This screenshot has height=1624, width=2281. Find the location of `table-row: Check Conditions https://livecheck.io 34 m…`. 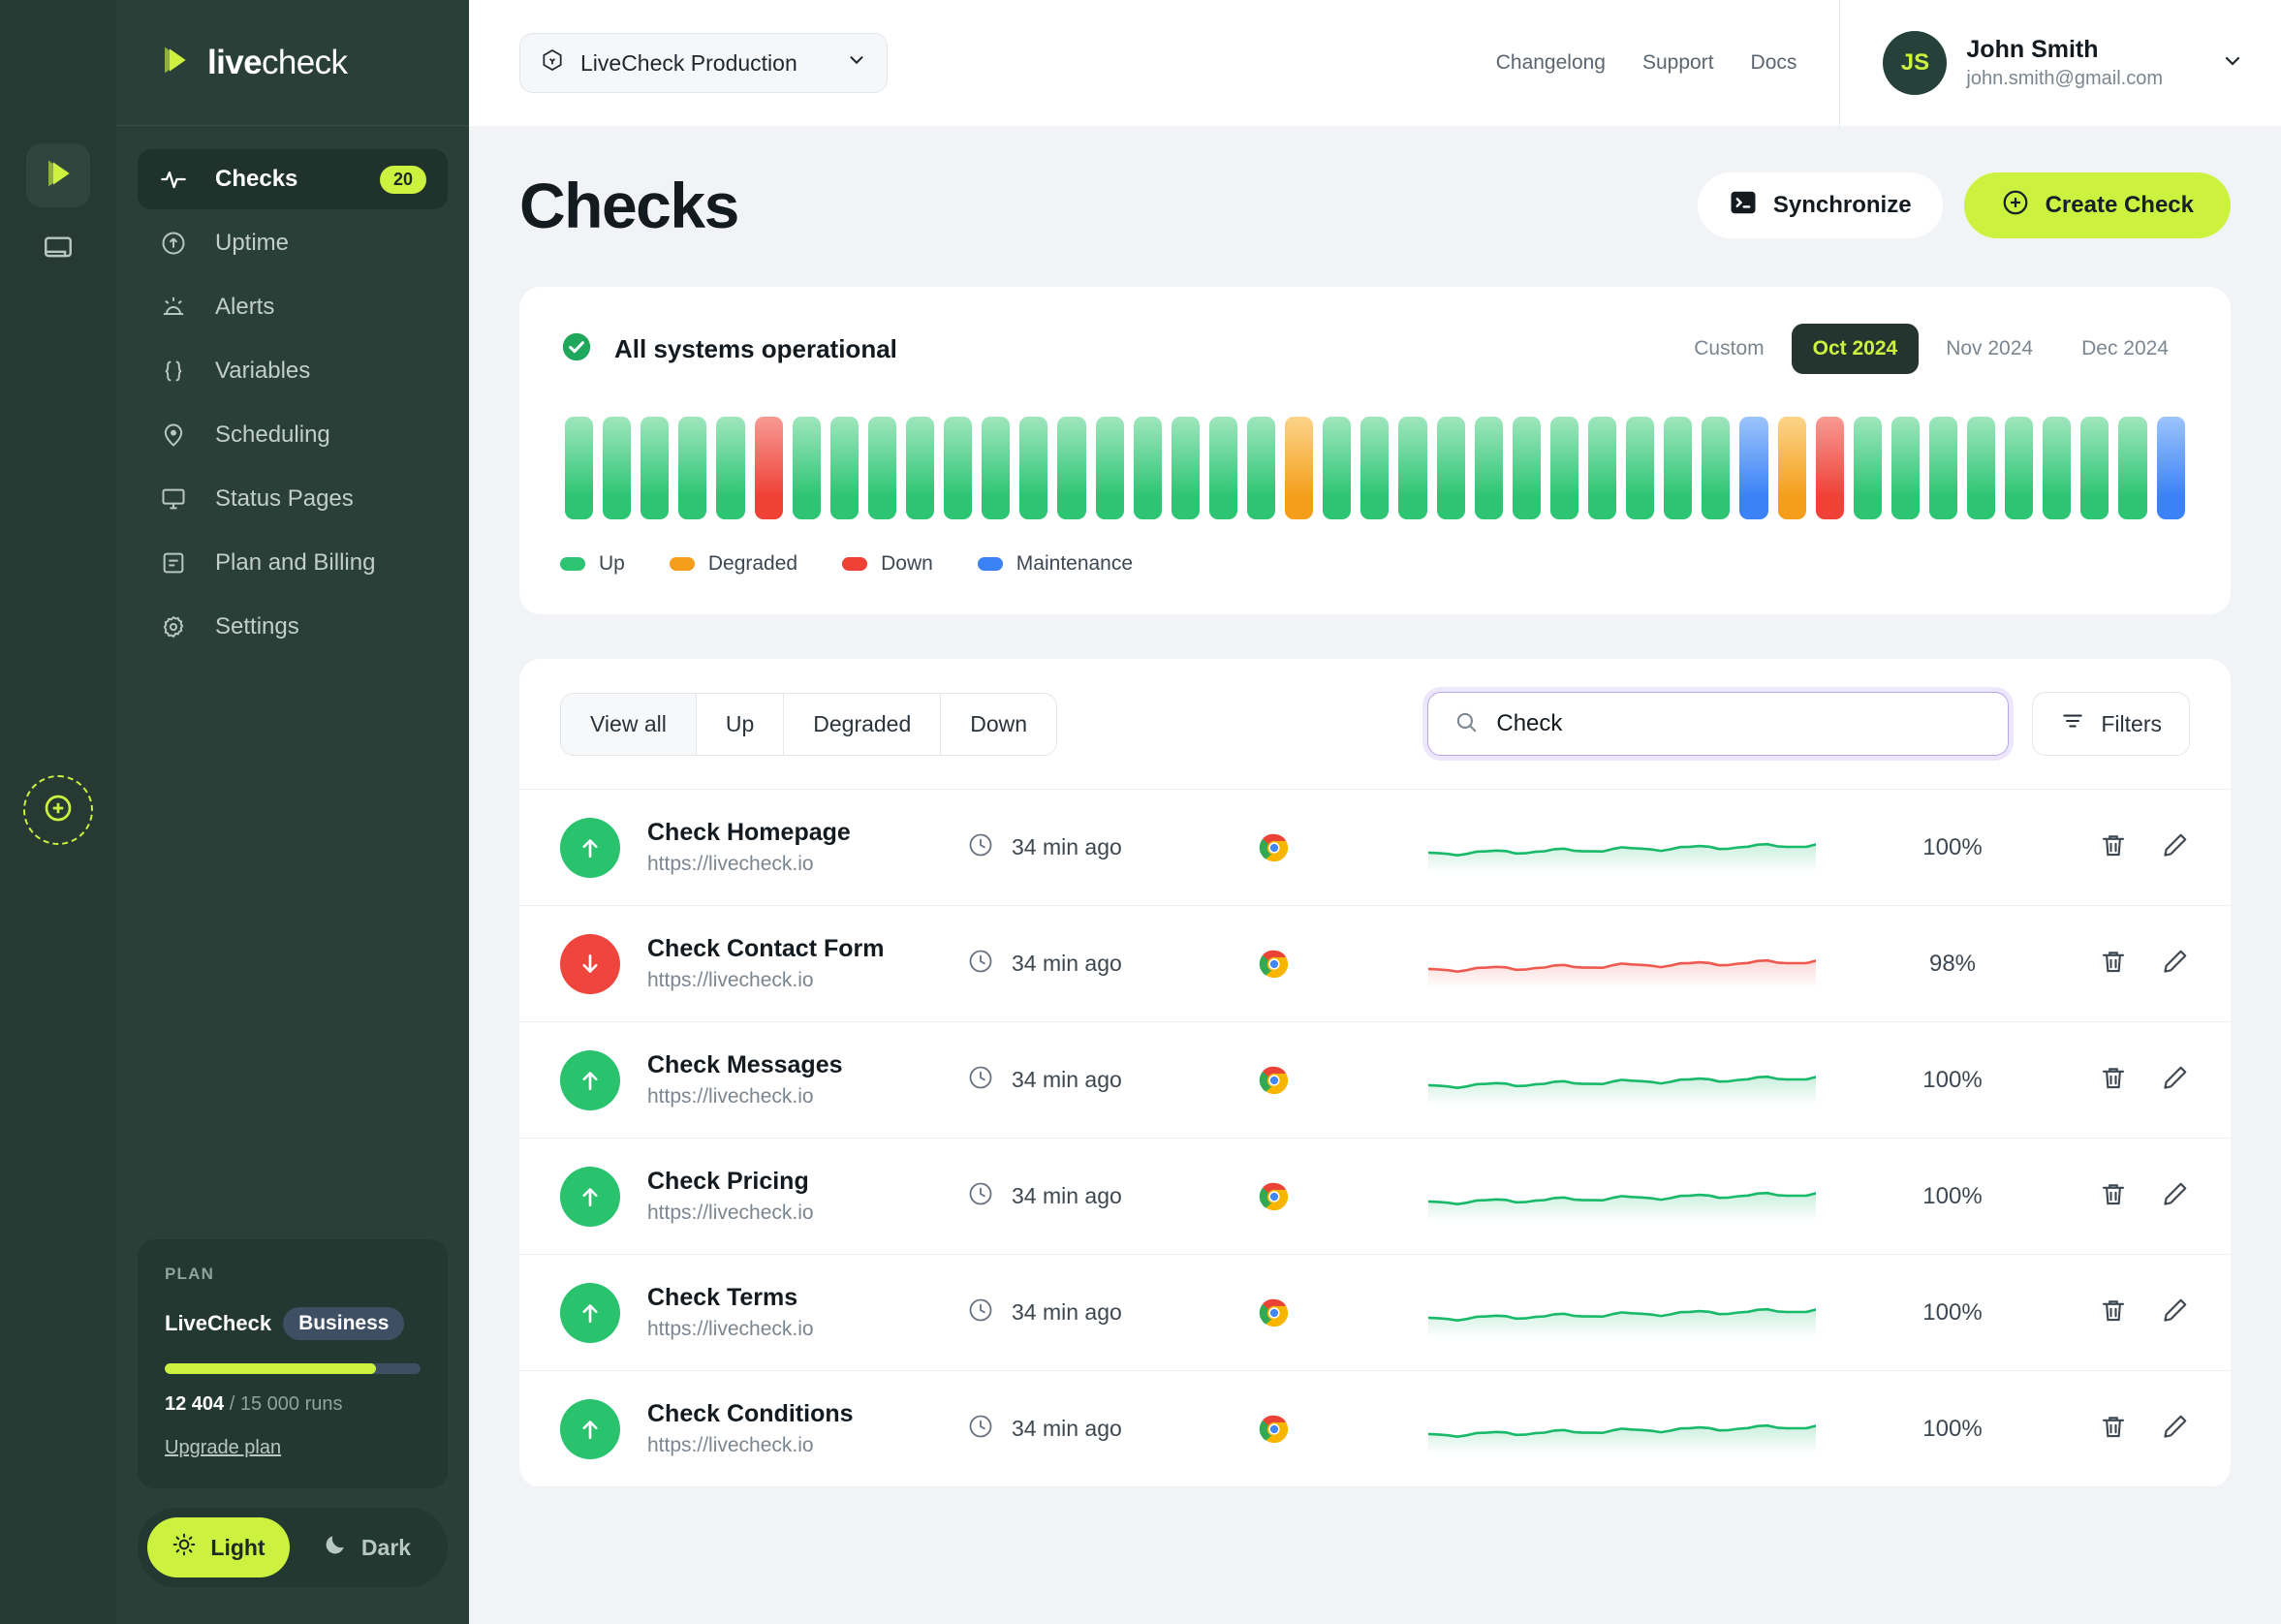

table-row: Check Conditions https://livecheck.io 34 m… is located at coordinates (1375, 1429).